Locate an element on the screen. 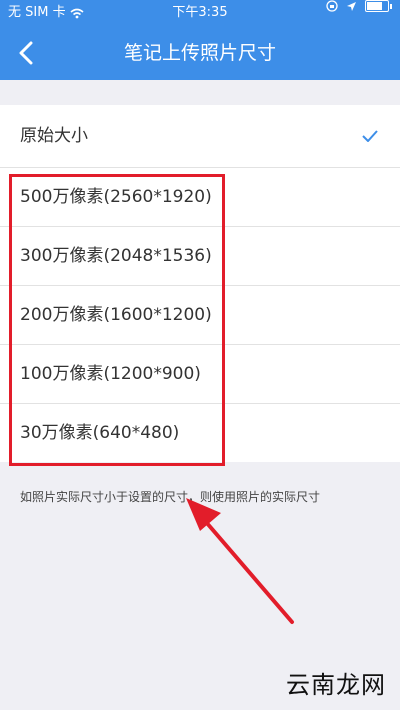  nav-bar: 笔记上传照片尺寸 is located at coordinates (200, 53).